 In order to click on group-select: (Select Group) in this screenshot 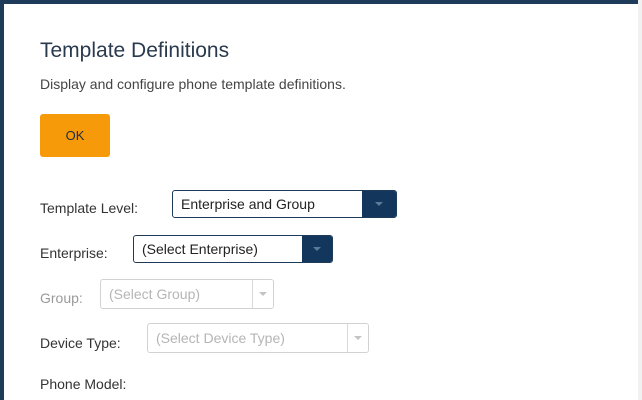, I will do `click(187, 294)`.